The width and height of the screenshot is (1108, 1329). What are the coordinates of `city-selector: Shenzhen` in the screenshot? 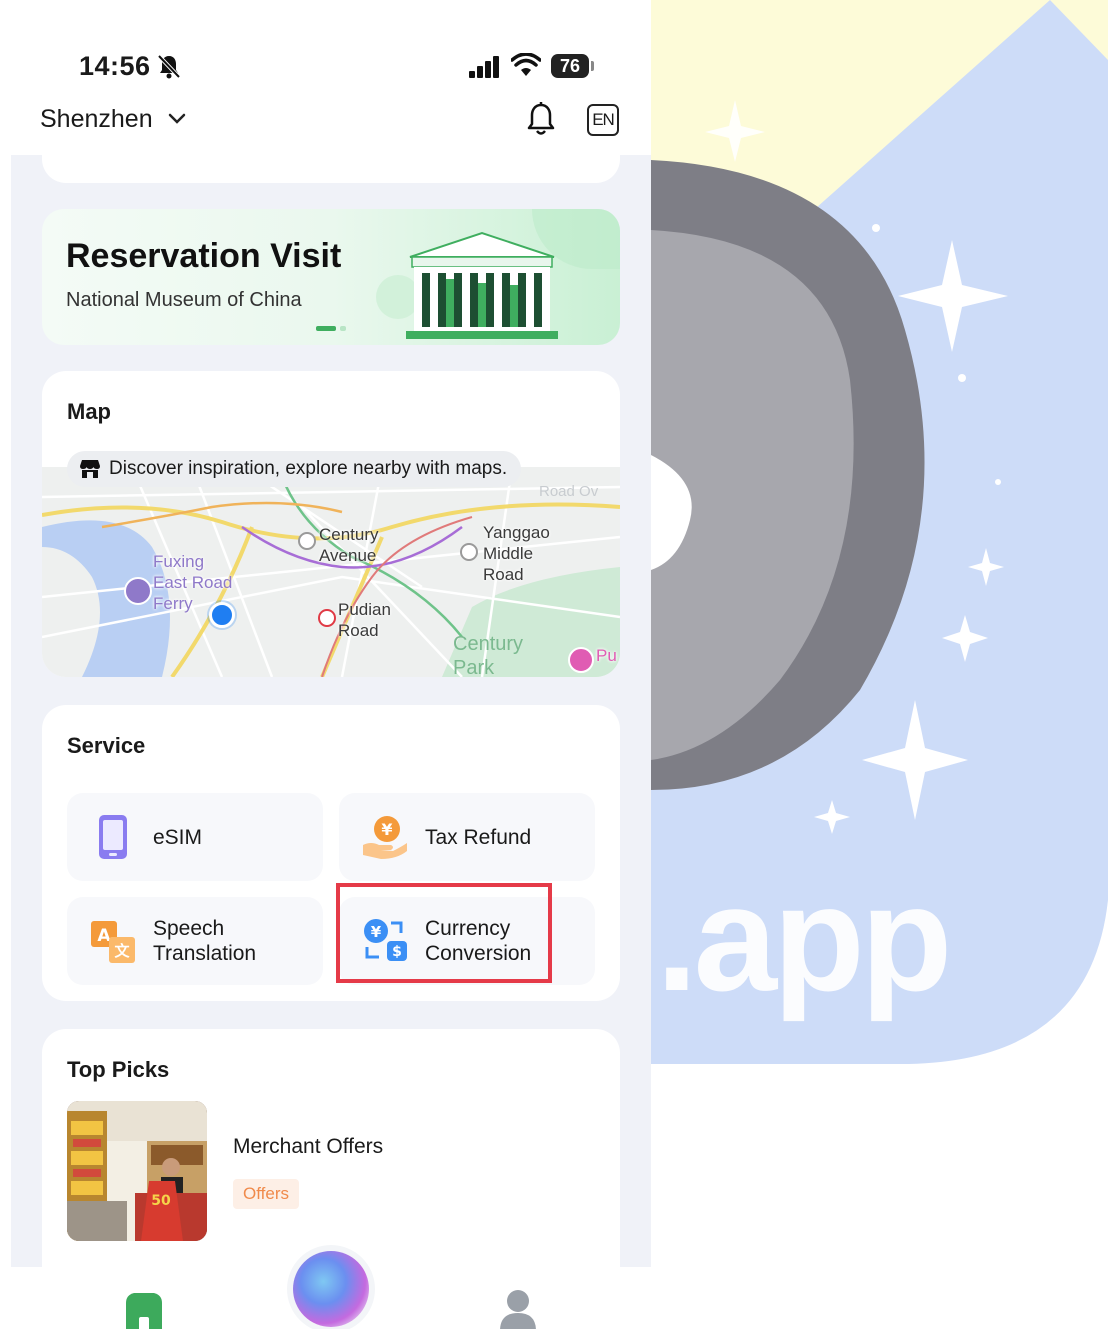 It's located at (96, 119).